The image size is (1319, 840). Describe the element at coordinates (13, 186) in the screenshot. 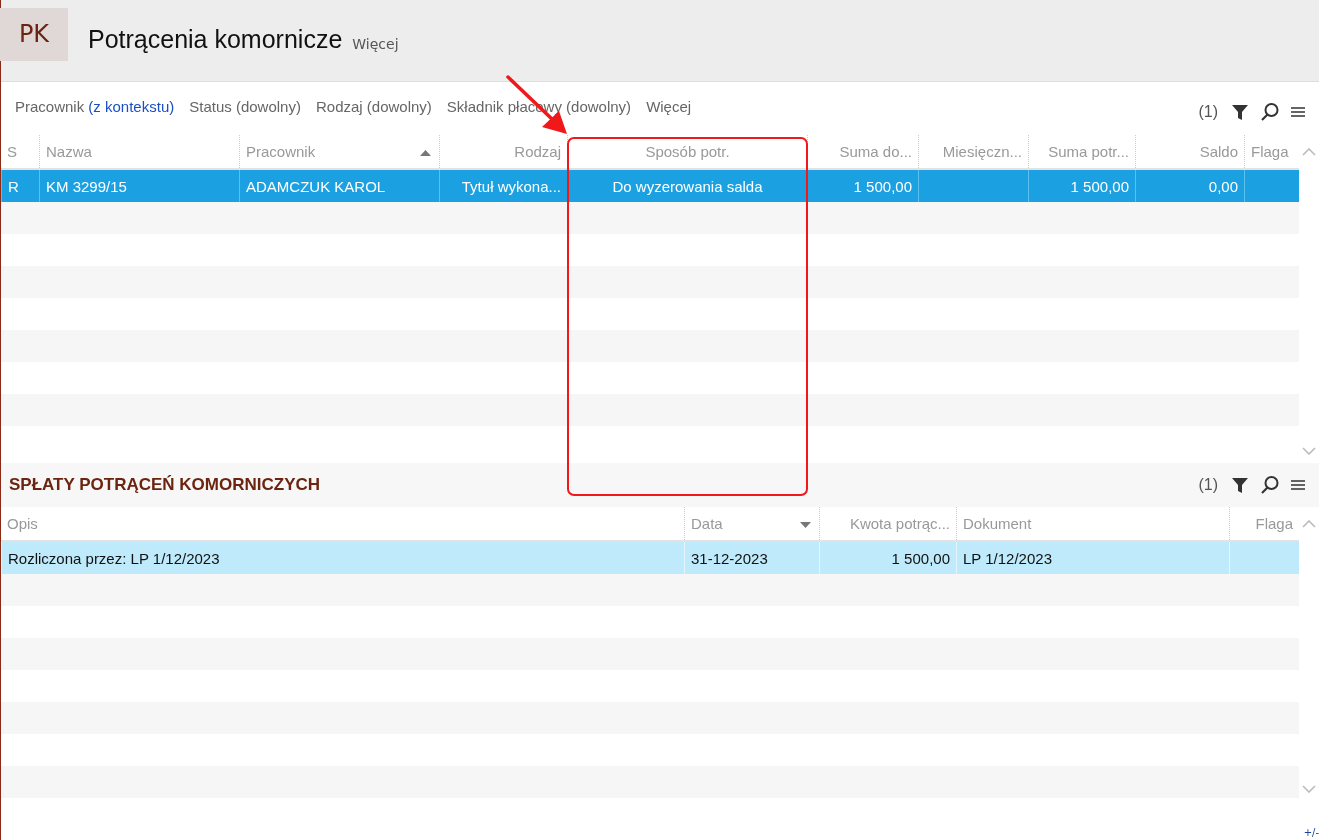

I see `table-cell: R` at that location.